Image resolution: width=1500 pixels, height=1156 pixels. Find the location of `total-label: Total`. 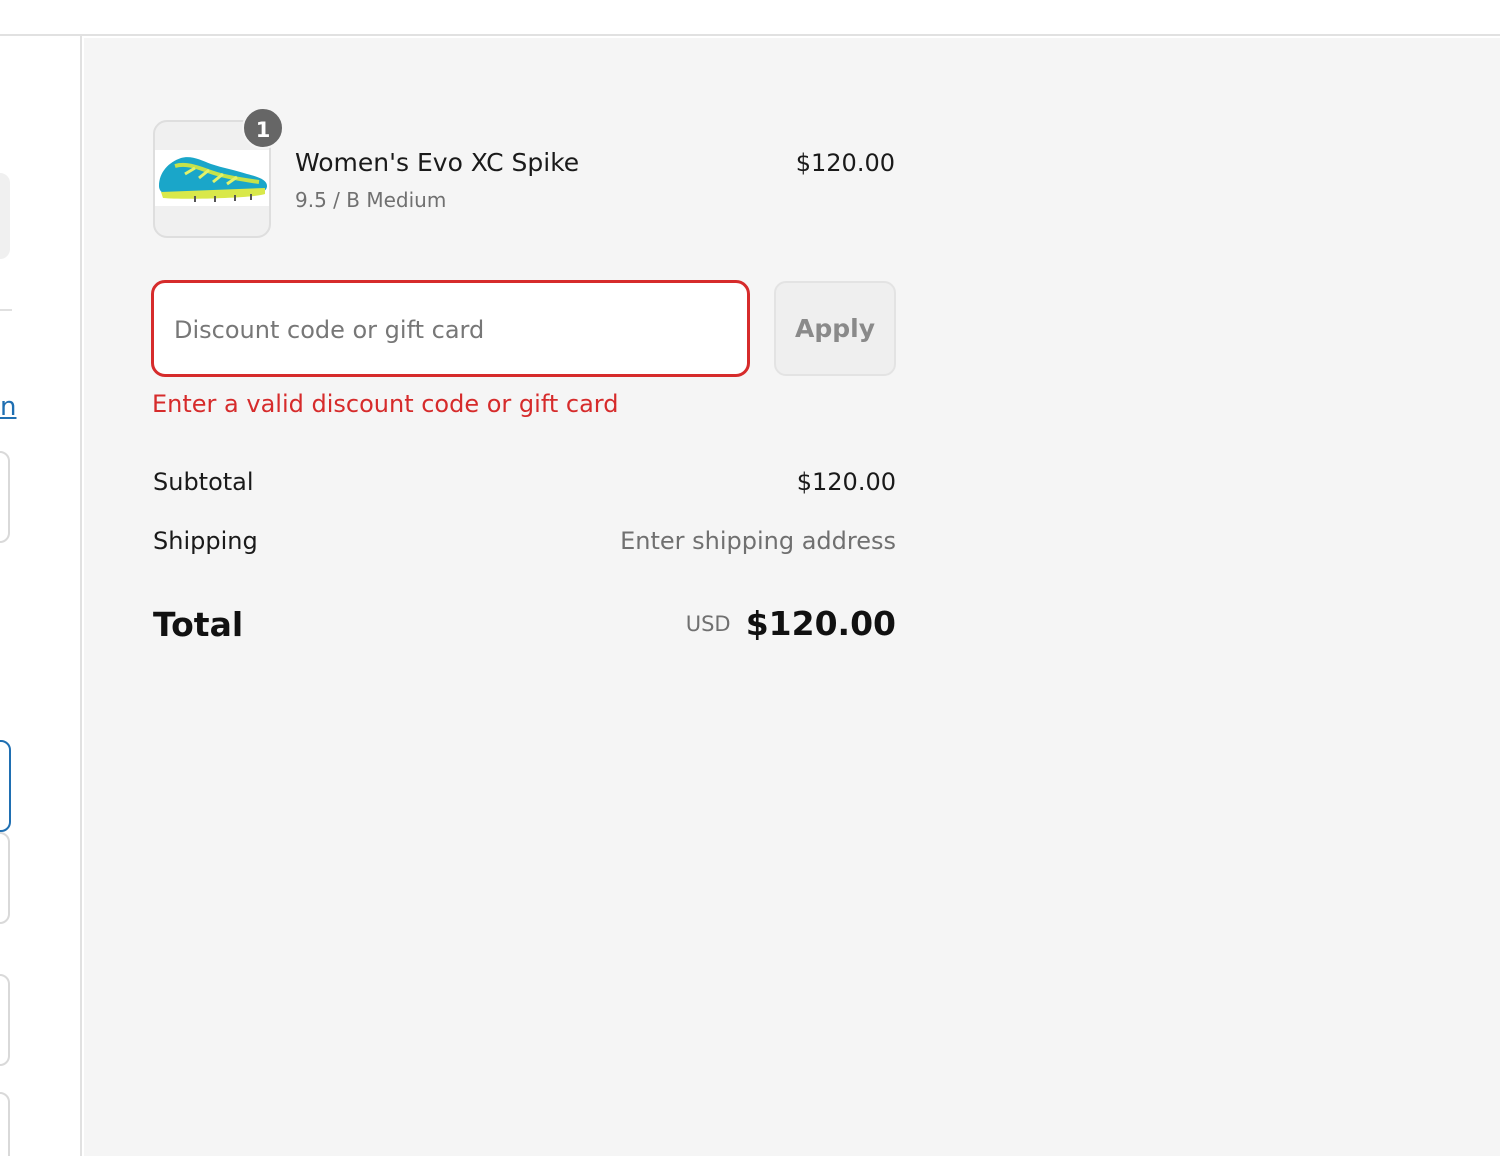

total-label: Total is located at coordinates (198, 624).